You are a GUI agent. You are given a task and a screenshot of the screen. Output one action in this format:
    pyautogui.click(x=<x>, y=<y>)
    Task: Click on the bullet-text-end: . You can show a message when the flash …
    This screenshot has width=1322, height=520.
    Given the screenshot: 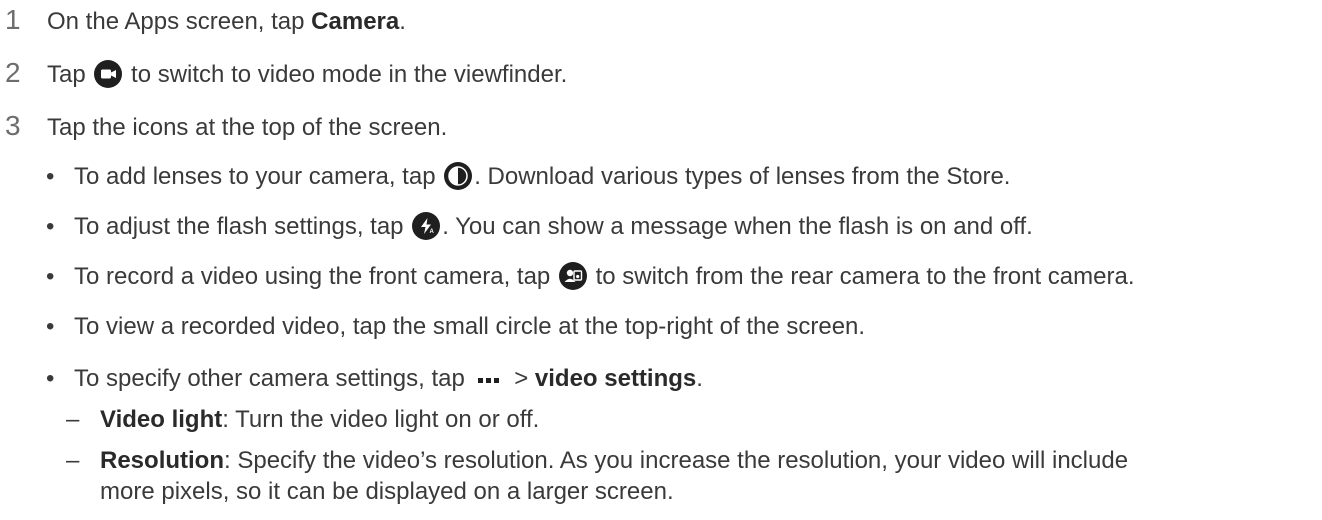 What is the action you would take?
    pyautogui.click(x=737, y=226)
    